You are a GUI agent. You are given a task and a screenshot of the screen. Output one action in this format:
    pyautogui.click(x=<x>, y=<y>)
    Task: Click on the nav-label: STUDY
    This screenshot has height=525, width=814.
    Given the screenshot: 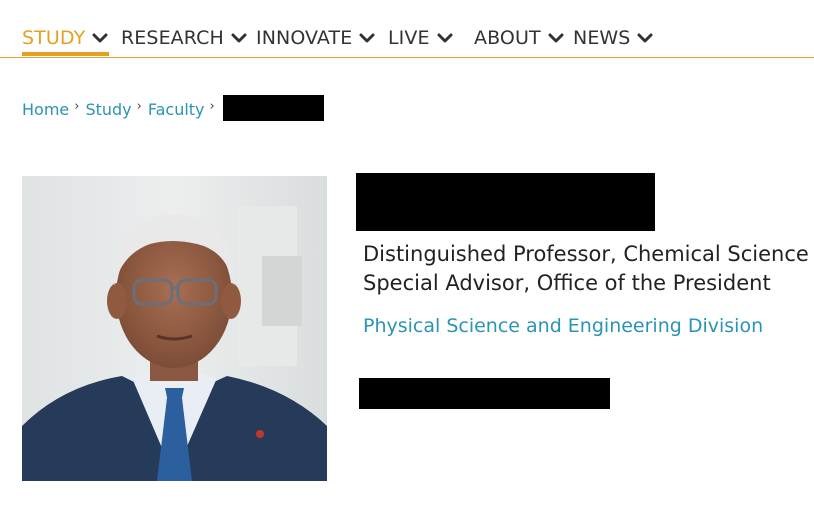 What is the action you would take?
    pyautogui.click(x=54, y=38)
    